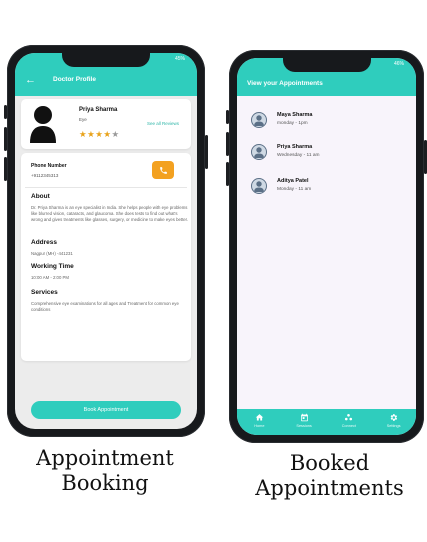  What do you see at coordinates (326, 422) in the screenshot?
I see `bottom-nav-bar: Home Sessions Connect Settings` at bounding box center [326, 422].